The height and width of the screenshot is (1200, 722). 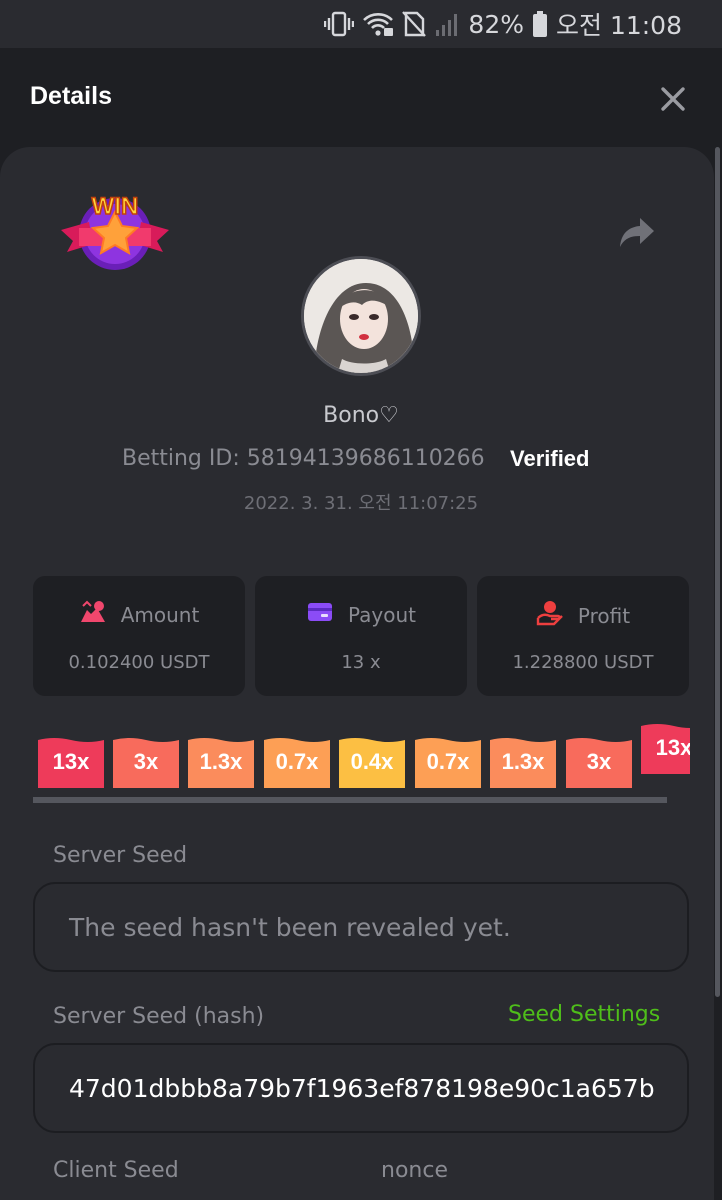 What do you see at coordinates (71, 762) in the screenshot?
I see `multiplier-cell: 13x` at bounding box center [71, 762].